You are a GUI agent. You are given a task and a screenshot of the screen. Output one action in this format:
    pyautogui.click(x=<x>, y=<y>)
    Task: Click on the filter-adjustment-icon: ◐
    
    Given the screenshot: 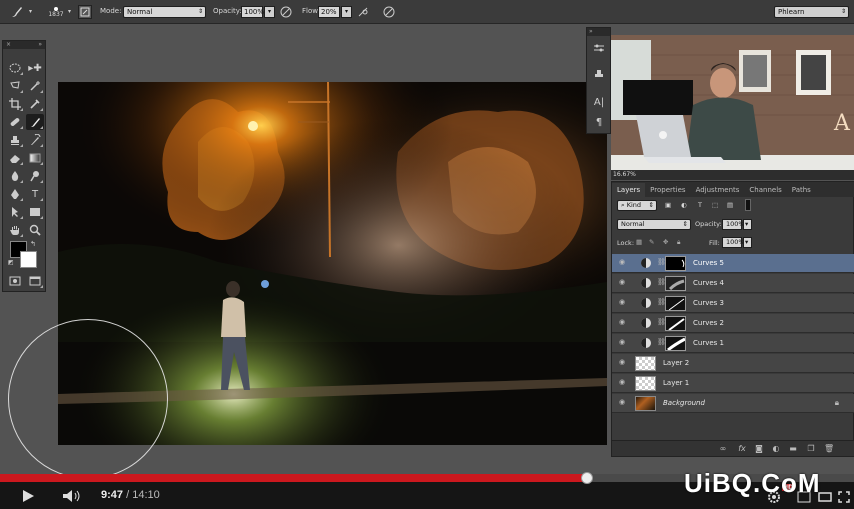 What is the action you would take?
    pyautogui.click(x=684, y=205)
    